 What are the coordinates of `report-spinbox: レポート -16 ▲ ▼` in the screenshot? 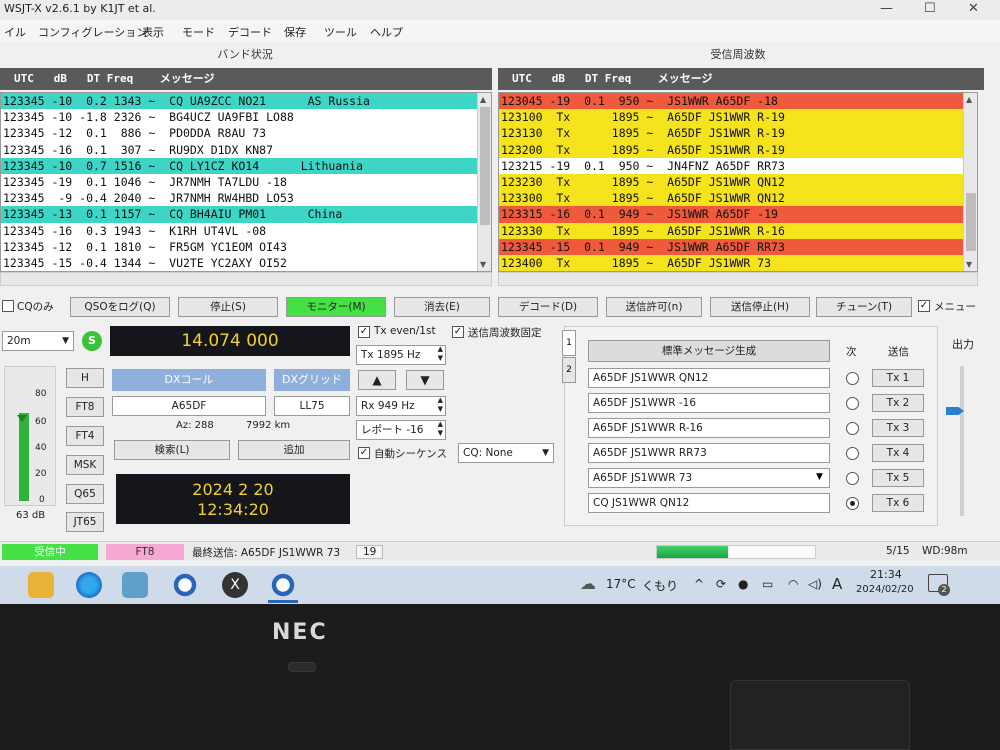 It's located at (401, 430).